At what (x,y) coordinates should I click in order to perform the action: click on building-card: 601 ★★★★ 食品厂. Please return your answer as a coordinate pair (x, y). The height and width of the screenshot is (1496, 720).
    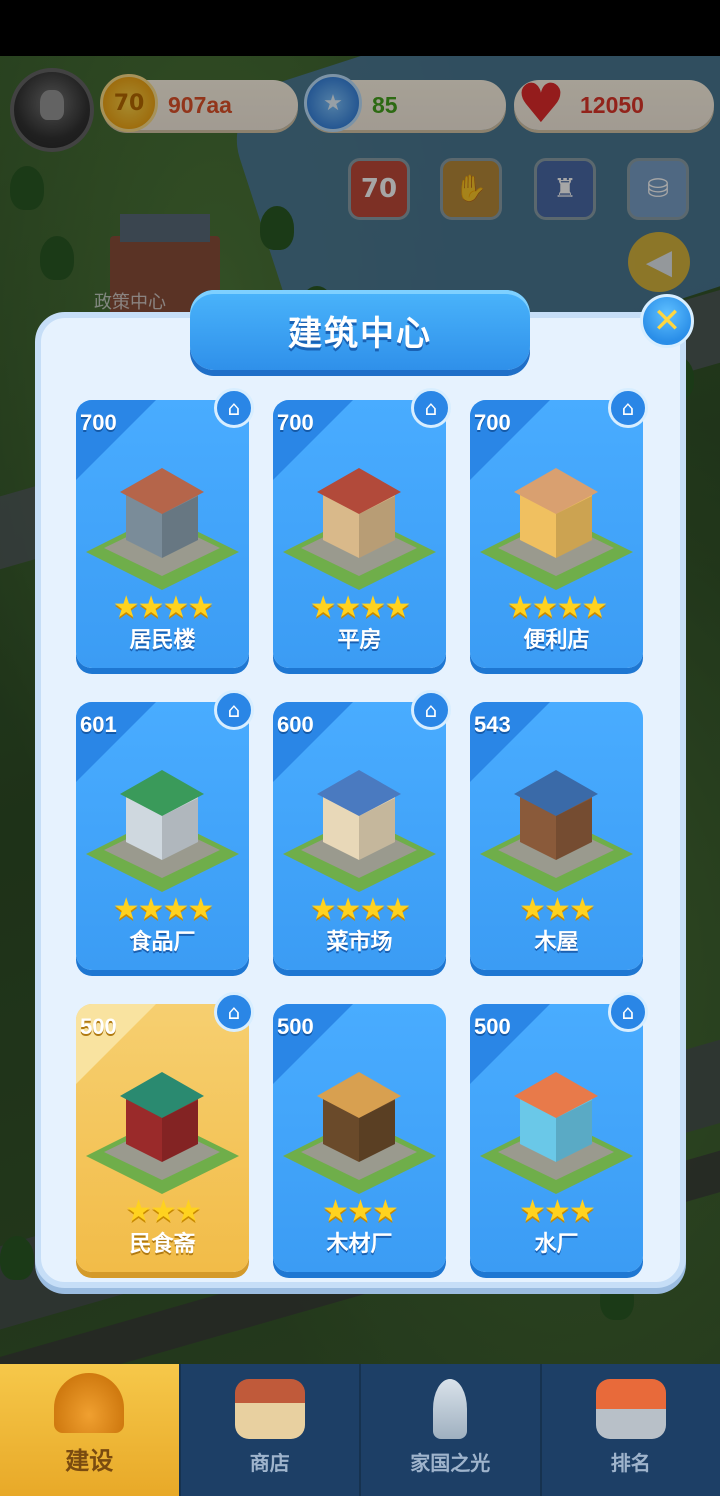
    Looking at the image, I should click on (162, 836).